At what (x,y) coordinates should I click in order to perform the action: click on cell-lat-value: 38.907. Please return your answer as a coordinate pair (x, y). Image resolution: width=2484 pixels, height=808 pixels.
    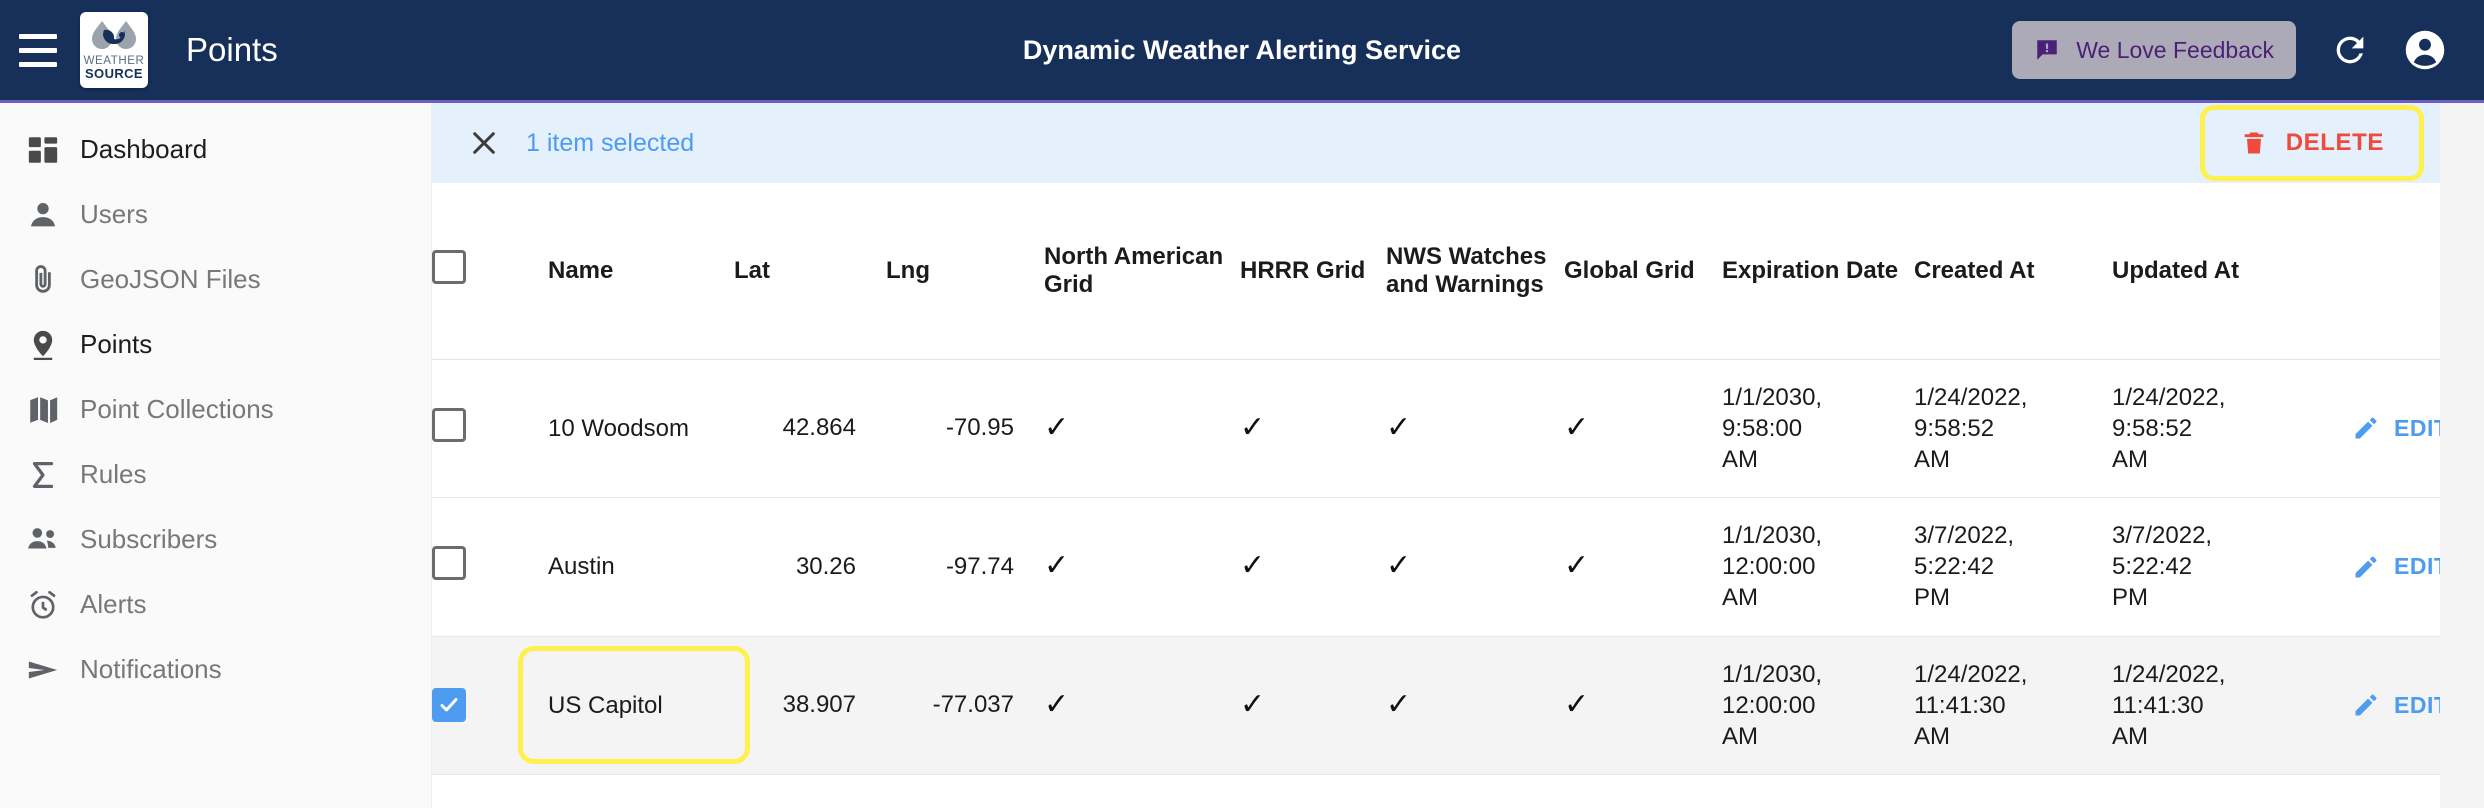
    Looking at the image, I should click on (819, 705).